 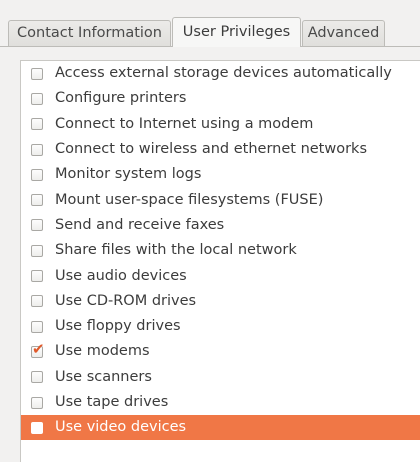 I want to click on tab-user-privileges: User Privileges, so click(x=236, y=32).